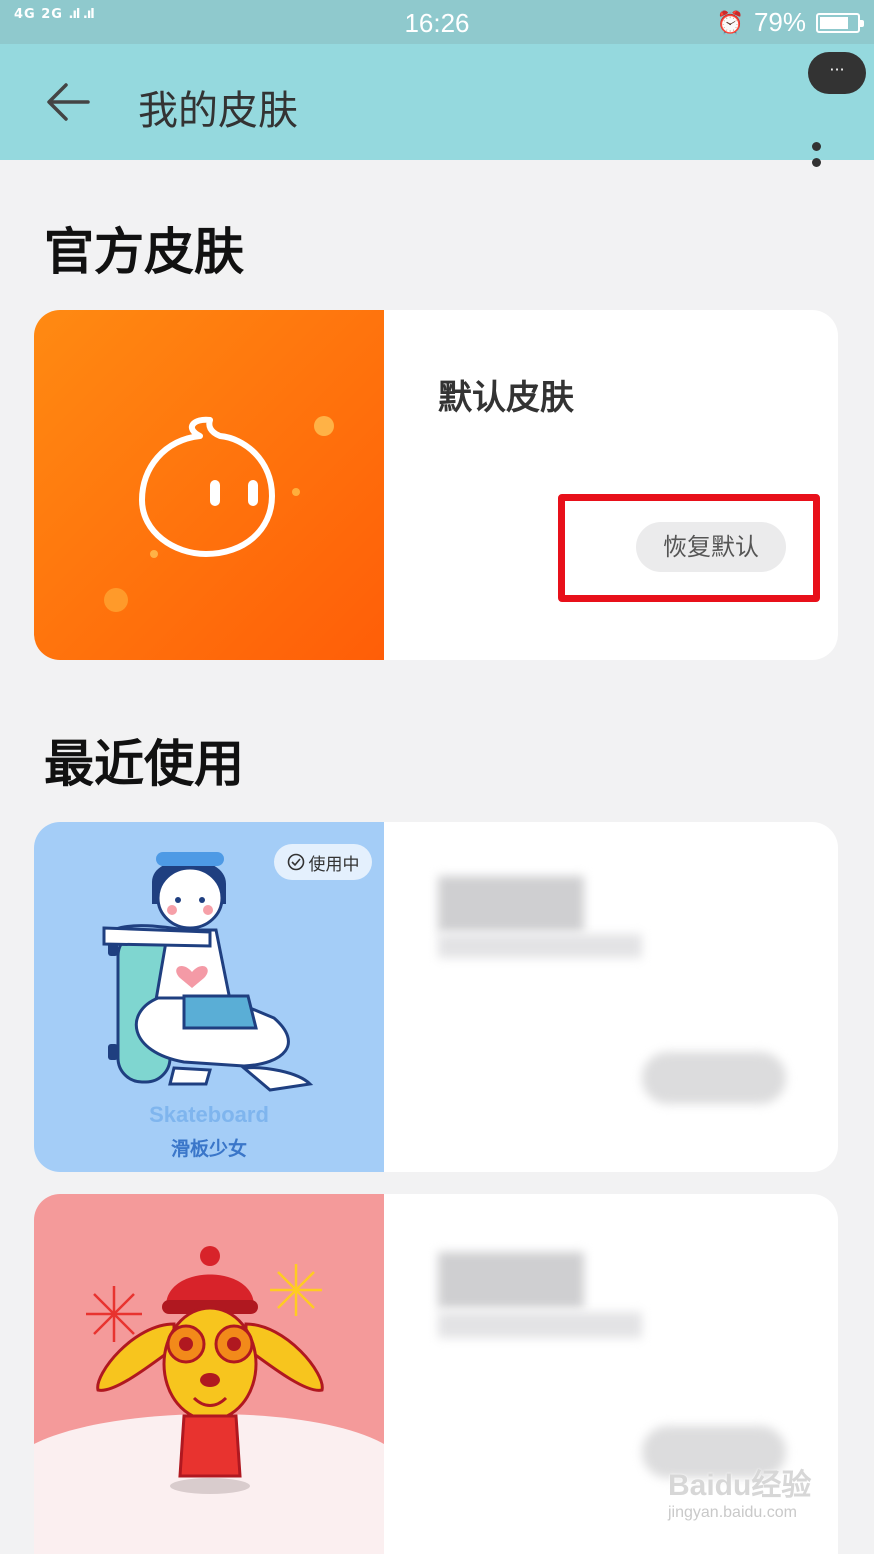 The image size is (874, 1554). I want to click on orange-mascot-image, so click(209, 485).